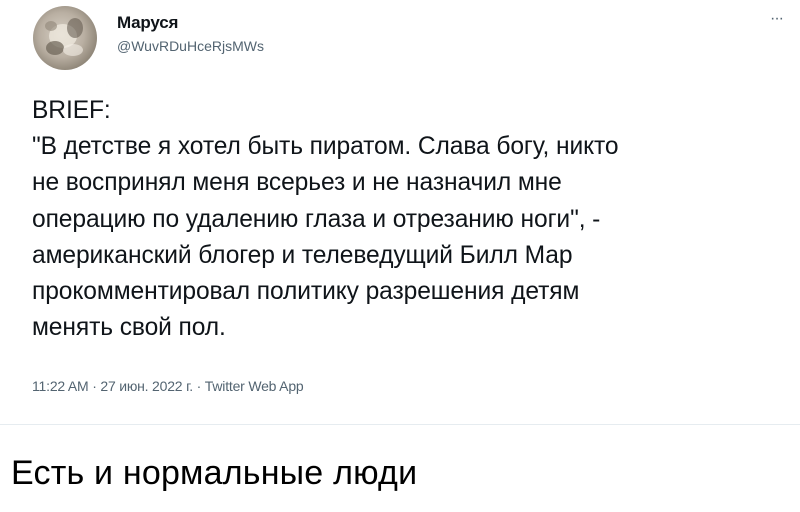  I want to click on author-avatar, so click(65, 38).